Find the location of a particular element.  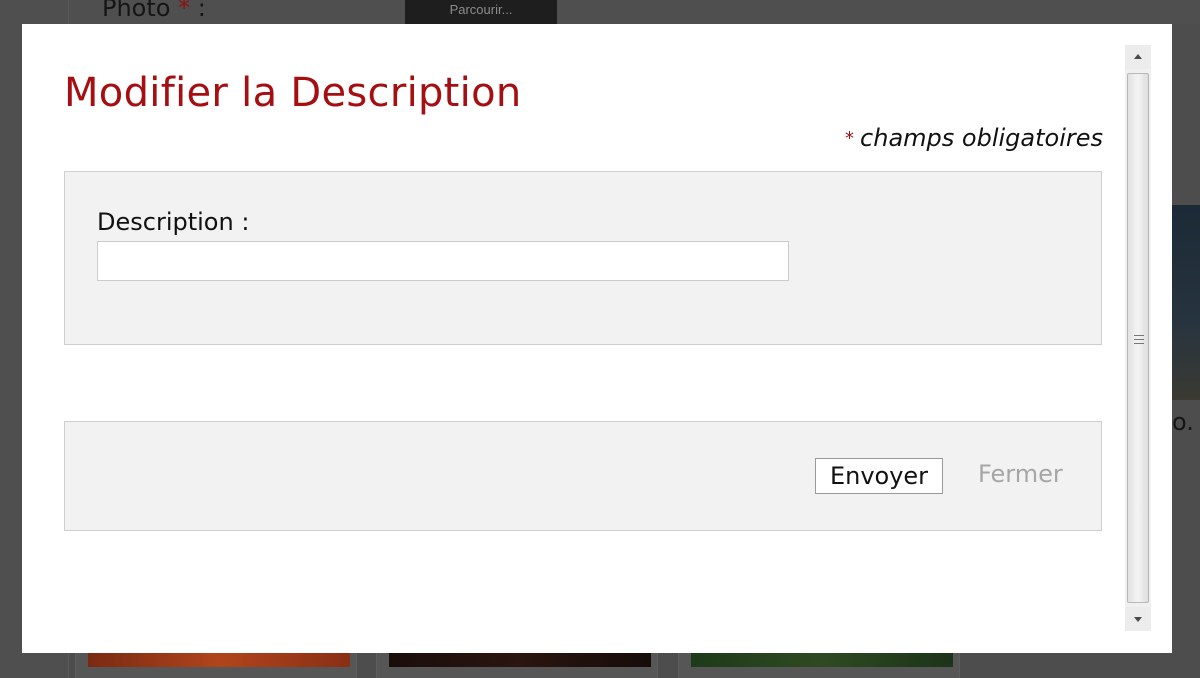

scroll-down-arrow-icon is located at coordinates (1138, 619).